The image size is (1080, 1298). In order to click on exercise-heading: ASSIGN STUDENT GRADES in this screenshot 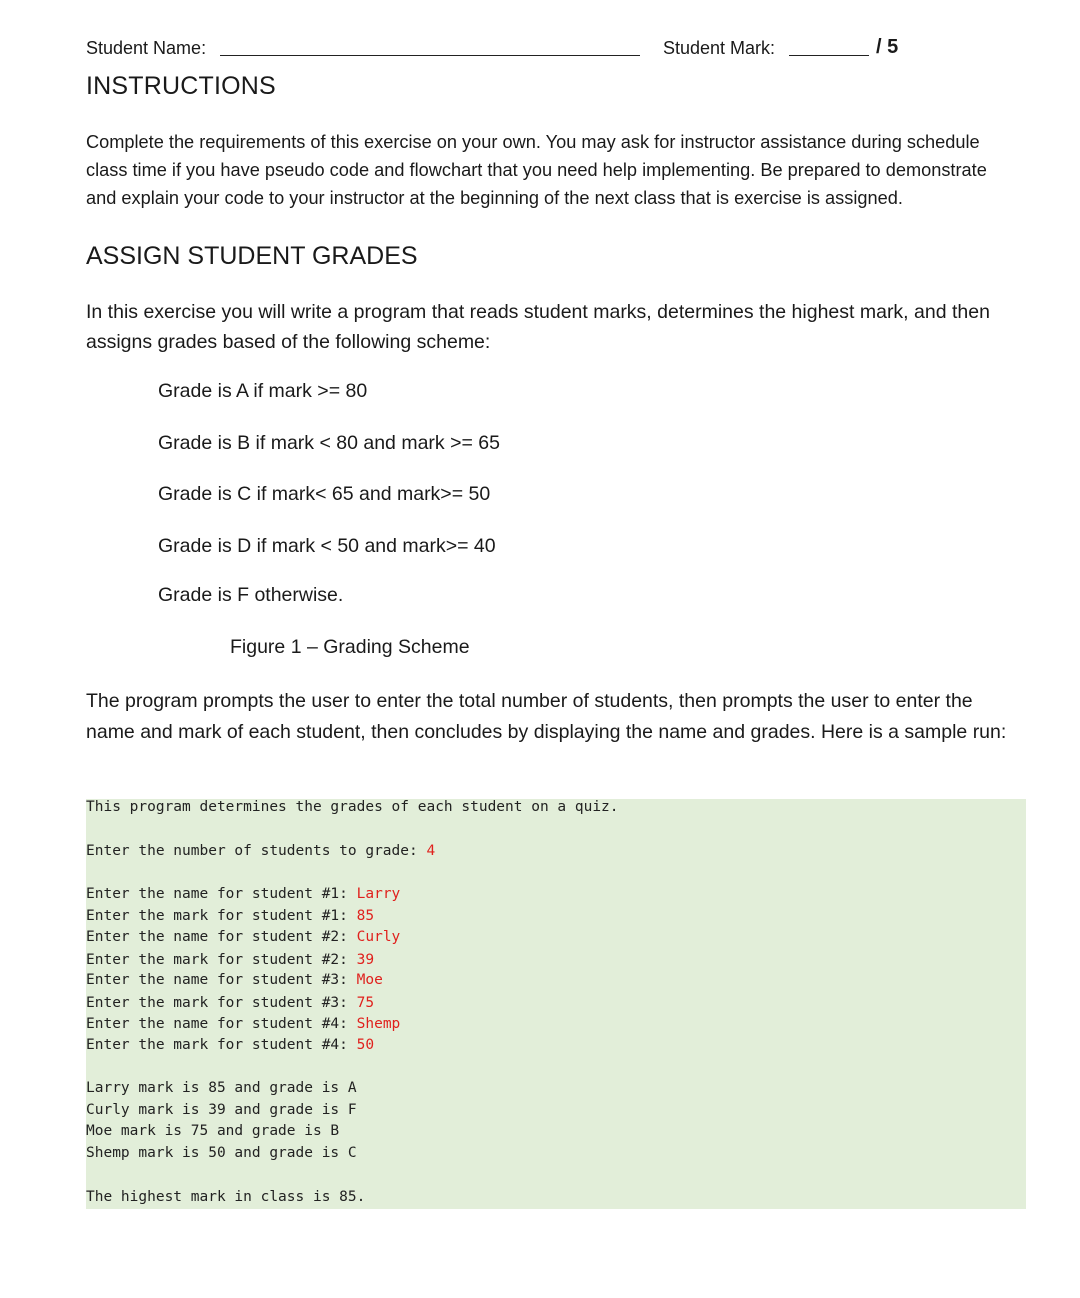, I will do `click(252, 256)`.